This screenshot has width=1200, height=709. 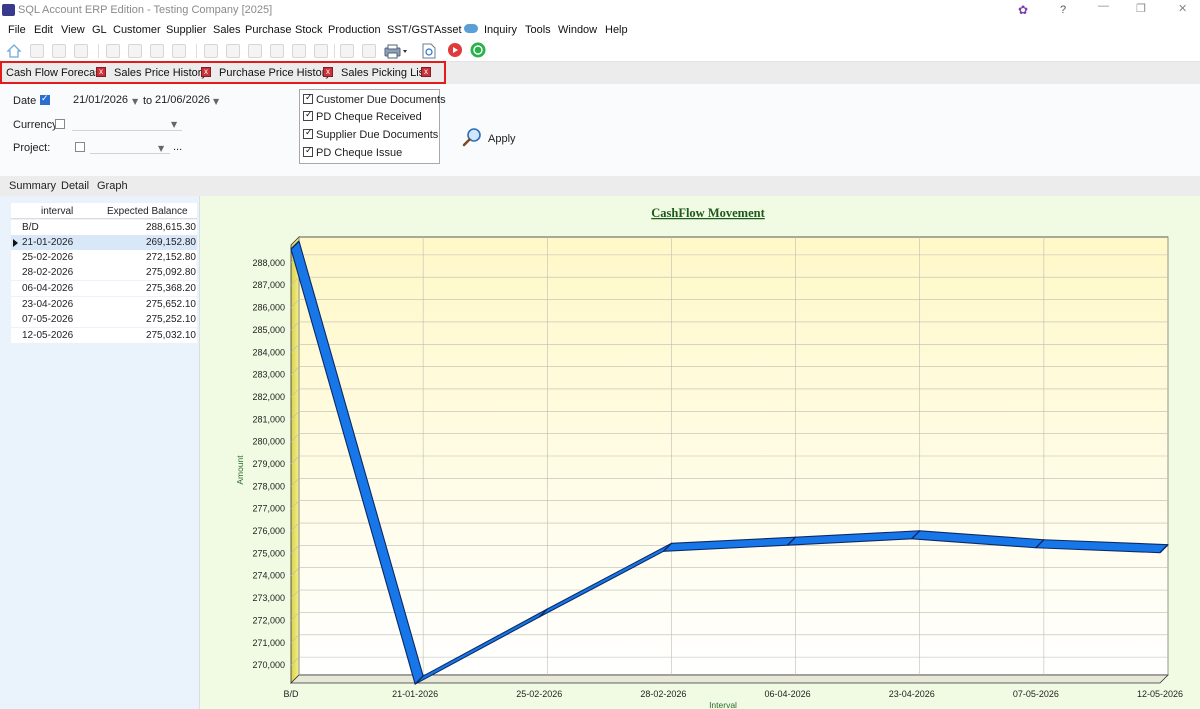 What do you see at coordinates (104, 319) in the screenshot?
I see `table-row: 07-05-2026 275,252.10` at bounding box center [104, 319].